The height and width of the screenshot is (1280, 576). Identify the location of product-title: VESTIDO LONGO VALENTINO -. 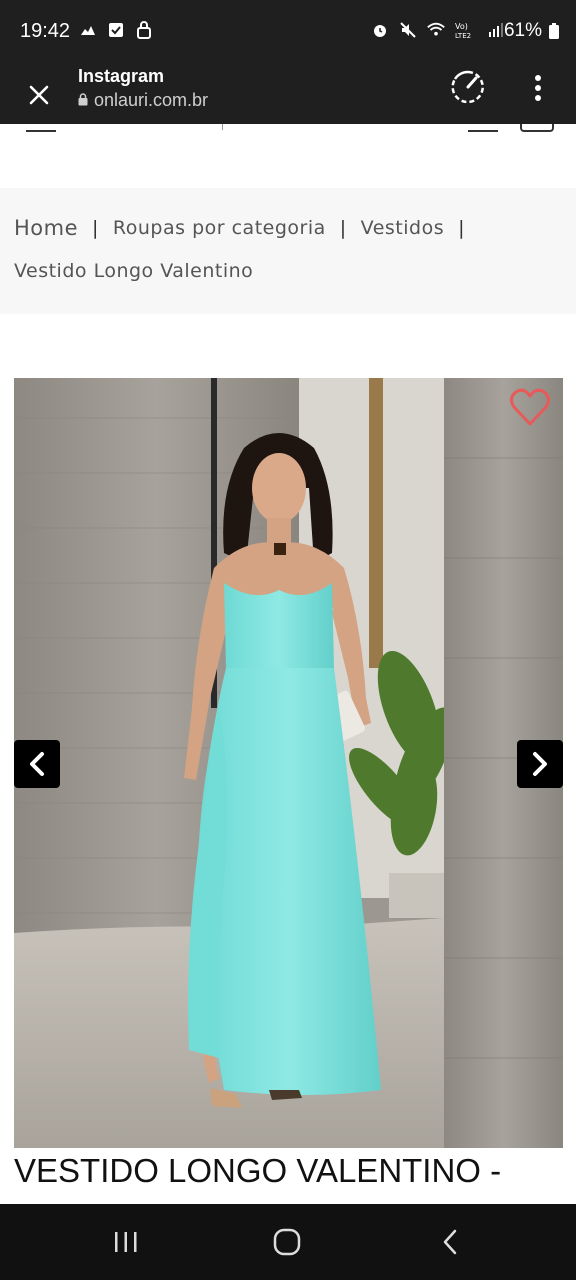
(258, 1170).